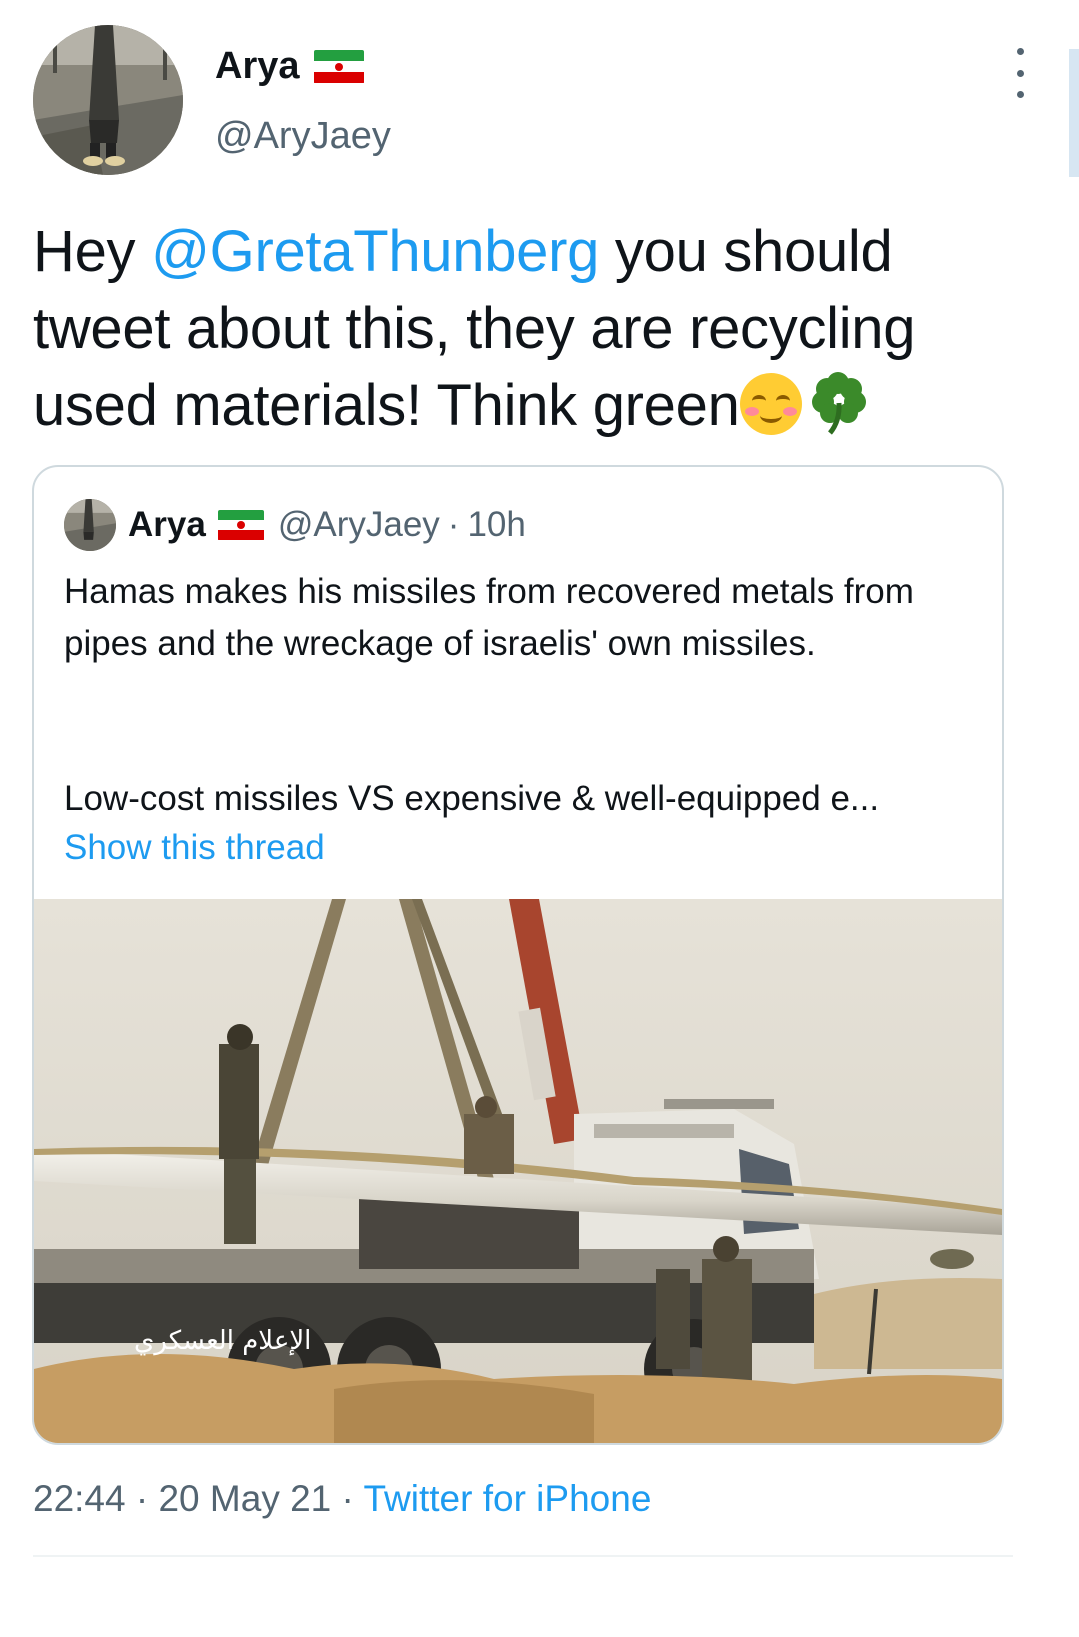 The image size is (1079, 1637). I want to click on mention-link: @GretaThunberg, so click(375, 251).